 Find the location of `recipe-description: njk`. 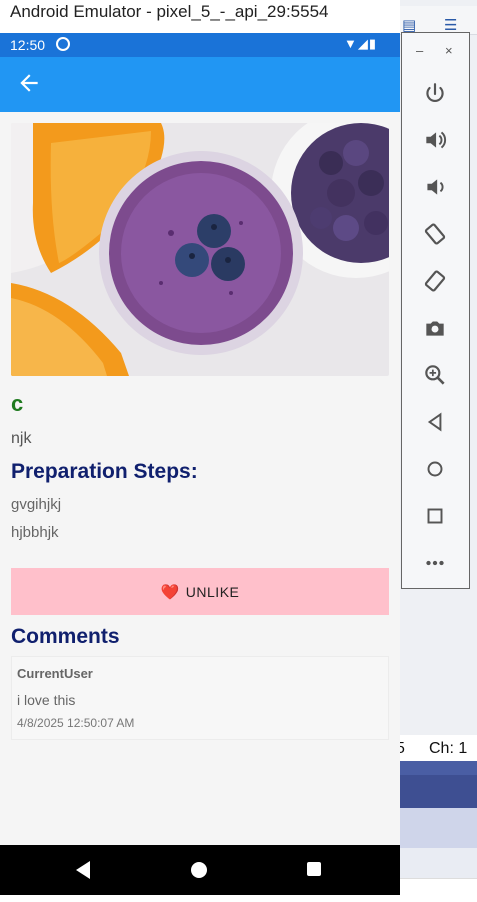

recipe-description: njk is located at coordinates (21, 438).